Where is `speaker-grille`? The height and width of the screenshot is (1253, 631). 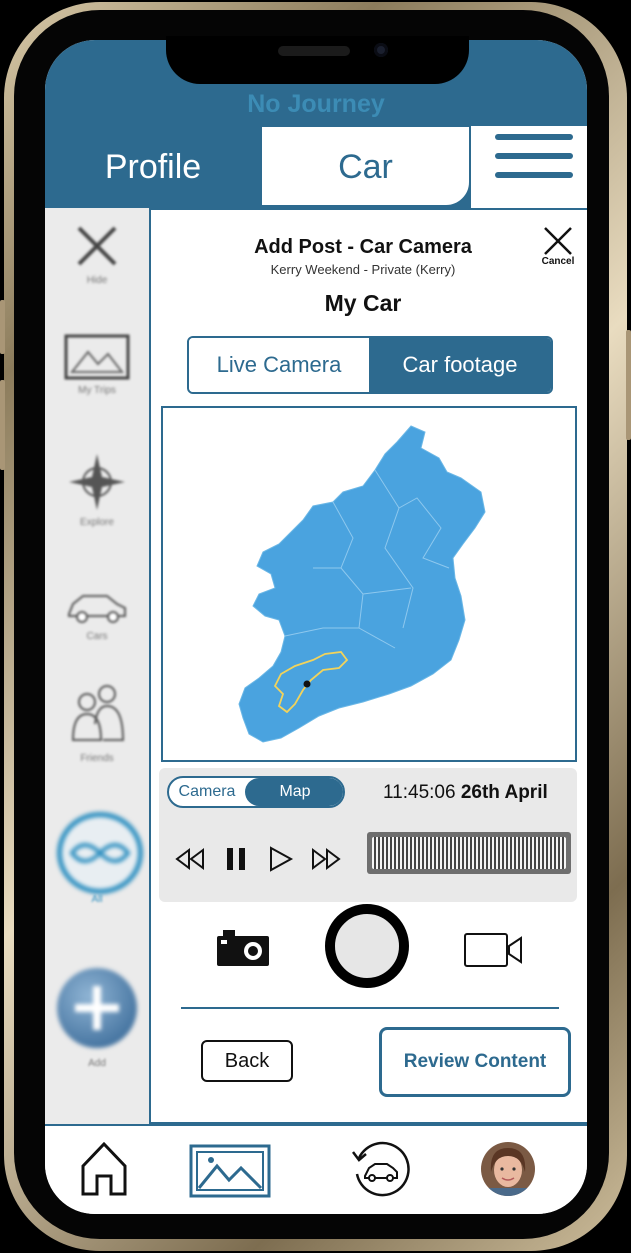
speaker-grille is located at coordinates (314, 51).